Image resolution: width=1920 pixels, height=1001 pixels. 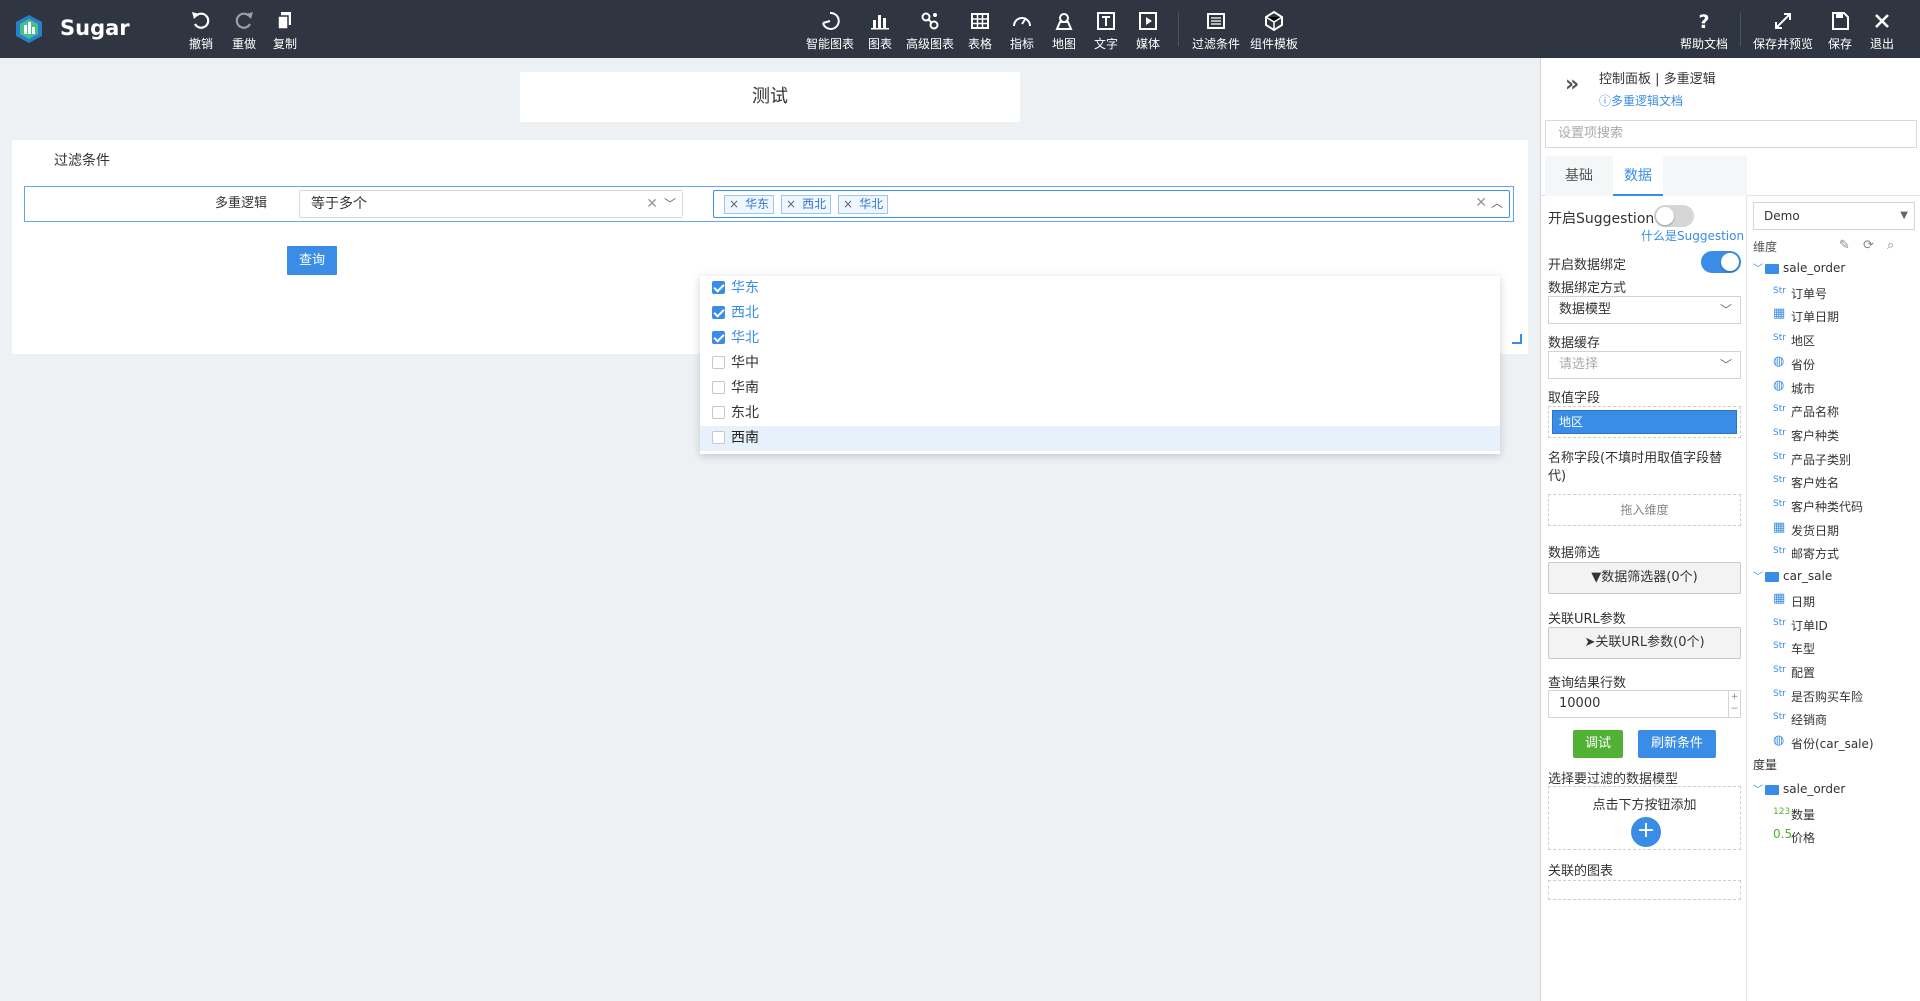 I want to click on dropdown-option: 西北, so click(x=1100, y=313).